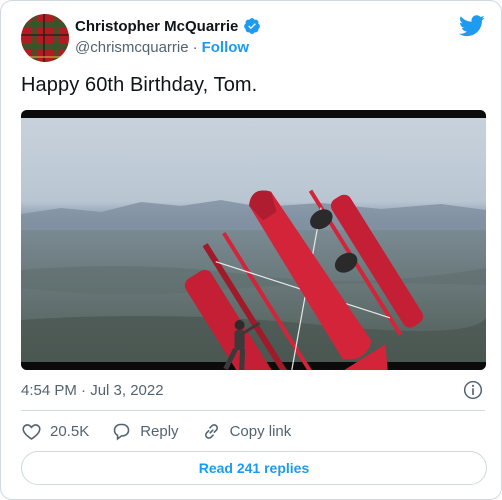  Describe the element at coordinates (92, 390) in the screenshot. I see `tweet-timestamp: 4:54 PM · Jul 3, 2022` at that location.